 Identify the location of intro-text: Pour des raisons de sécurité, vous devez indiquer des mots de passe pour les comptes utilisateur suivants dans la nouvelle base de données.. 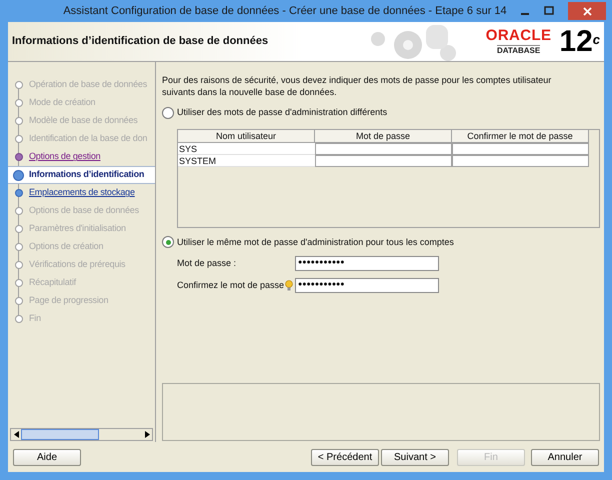
(357, 86).